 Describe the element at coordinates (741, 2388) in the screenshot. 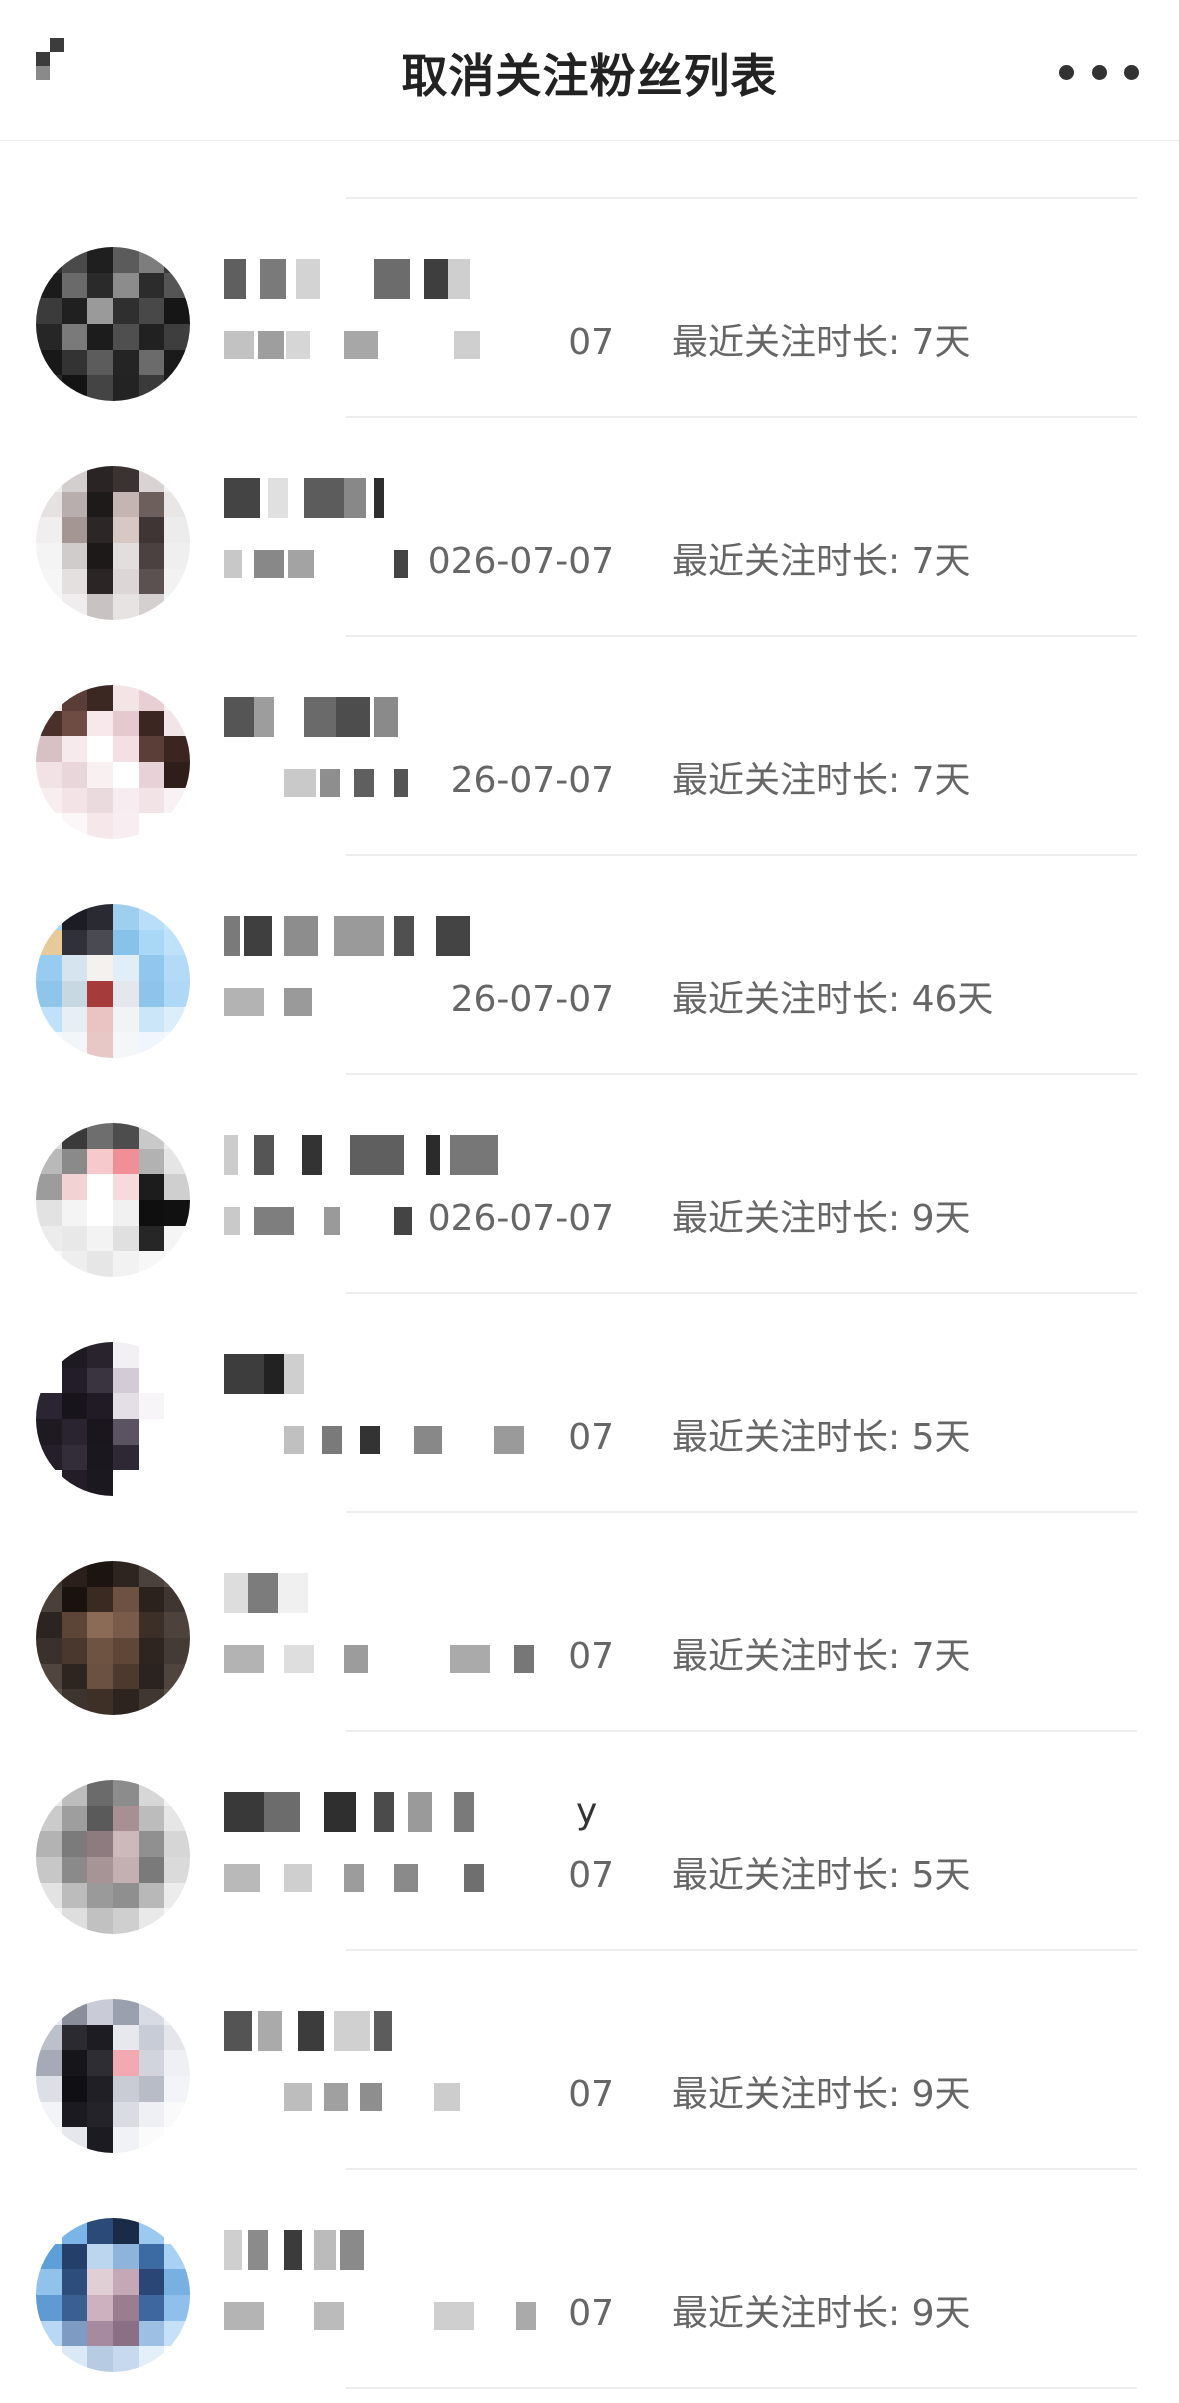

I see `row-divider` at that location.